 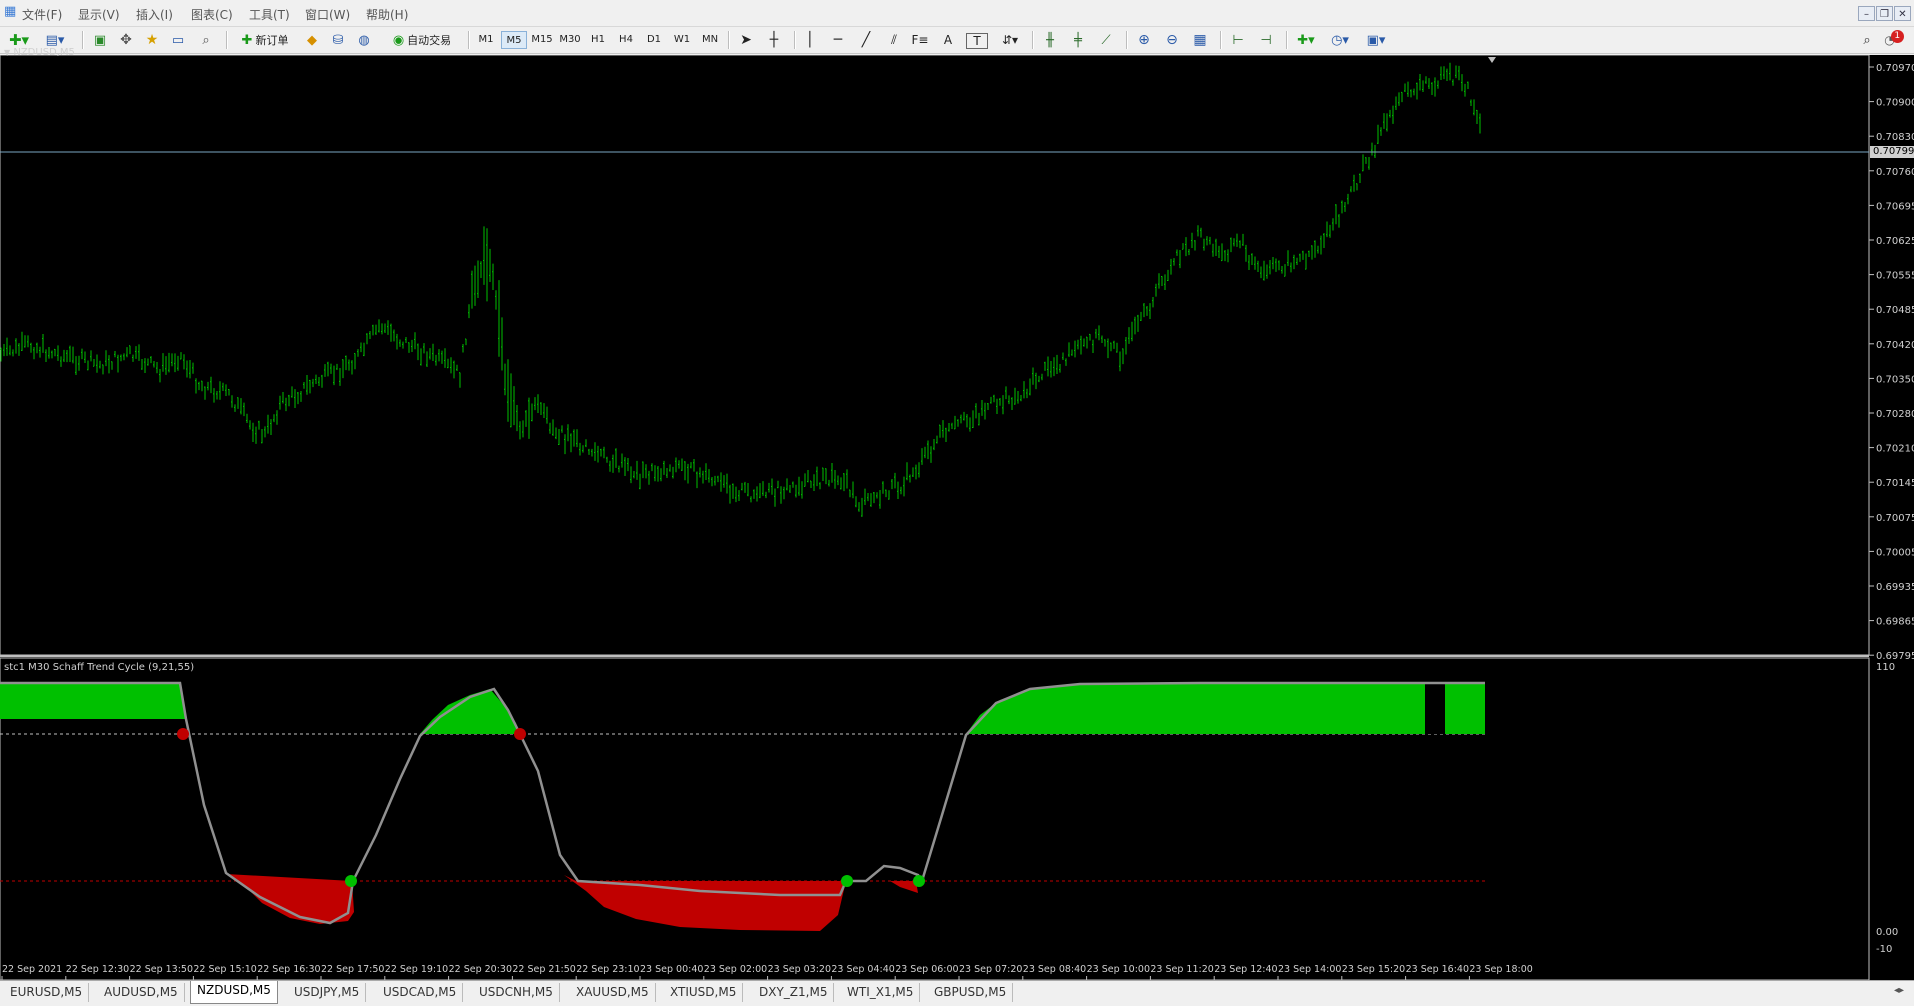 What do you see at coordinates (1866, 13) in the screenshot?
I see `minimize-button: –` at bounding box center [1866, 13].